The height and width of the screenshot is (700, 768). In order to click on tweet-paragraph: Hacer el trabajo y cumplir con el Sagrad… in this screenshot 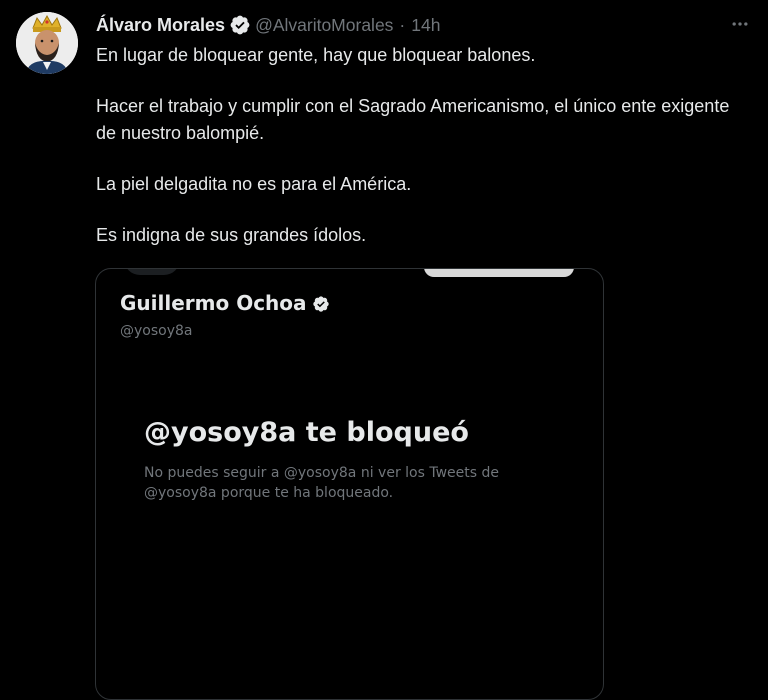, I will do `click(413, 119)`.